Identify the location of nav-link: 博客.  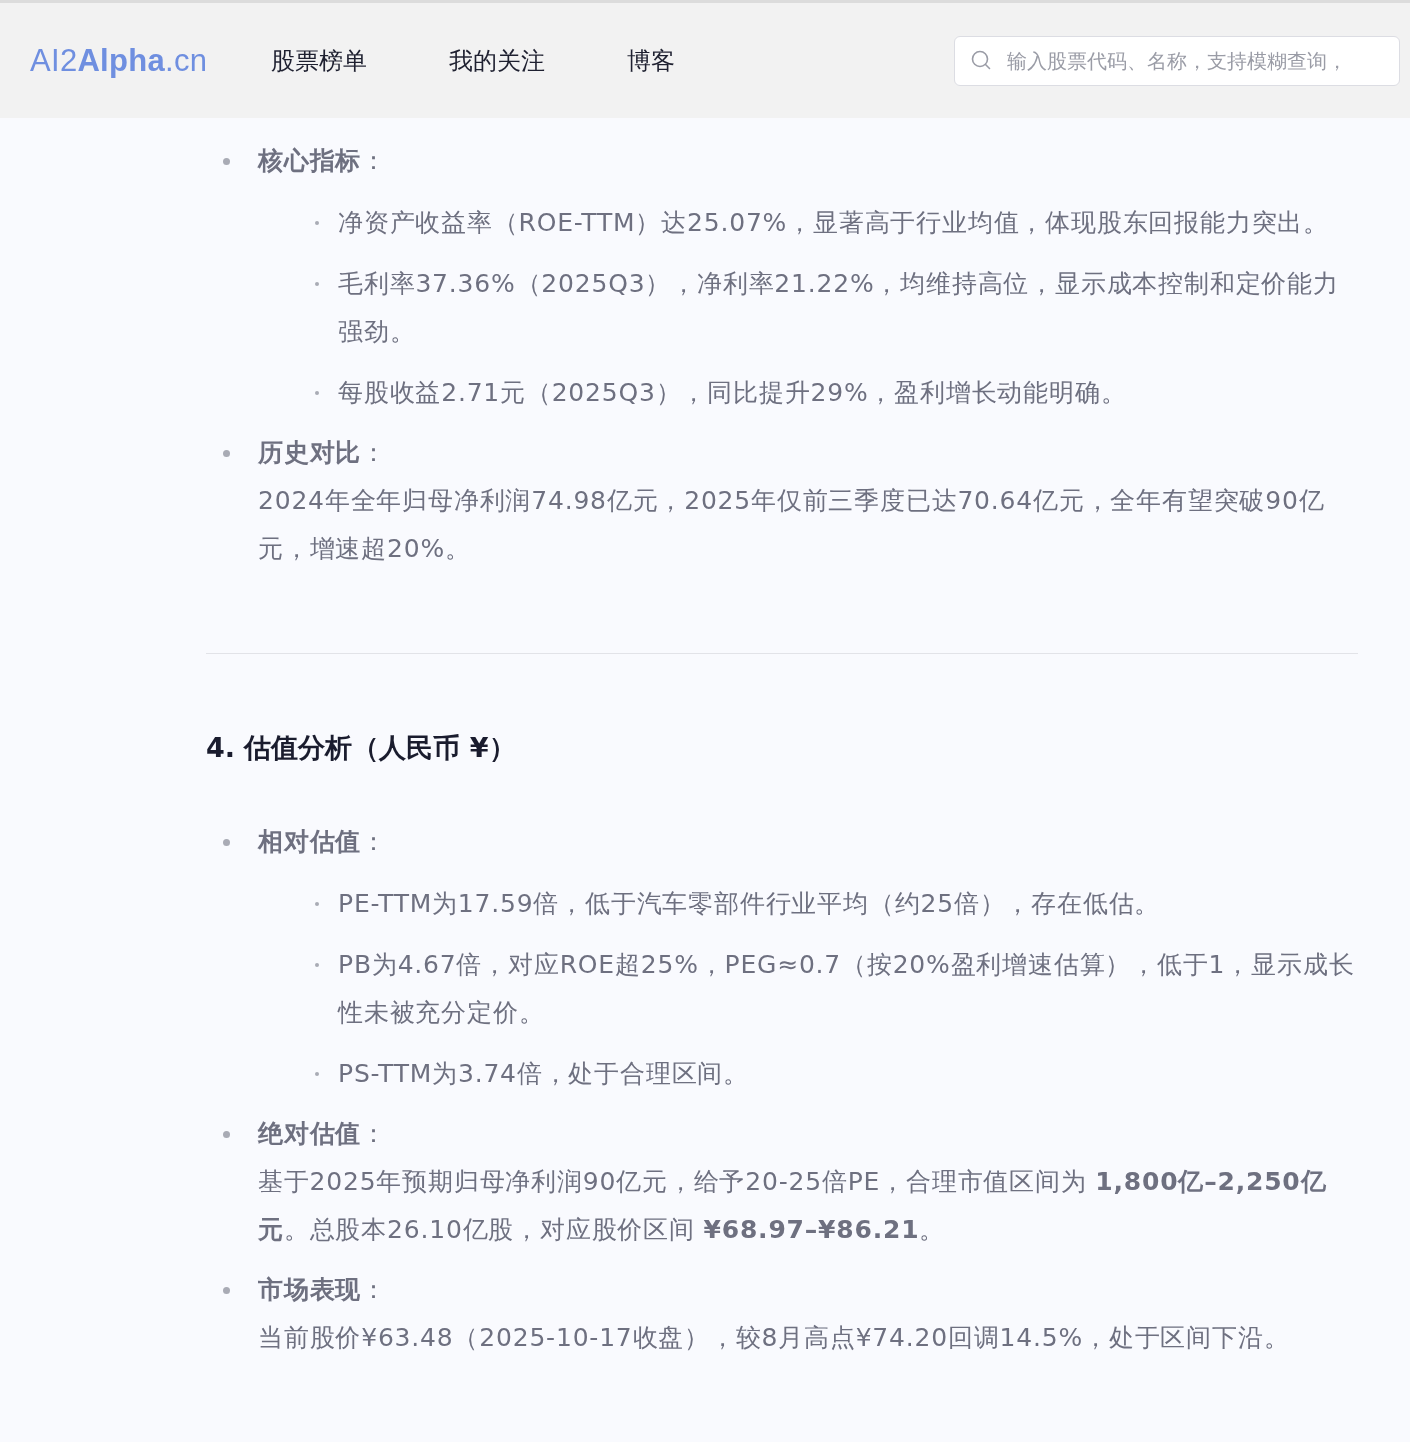
(651, 60).